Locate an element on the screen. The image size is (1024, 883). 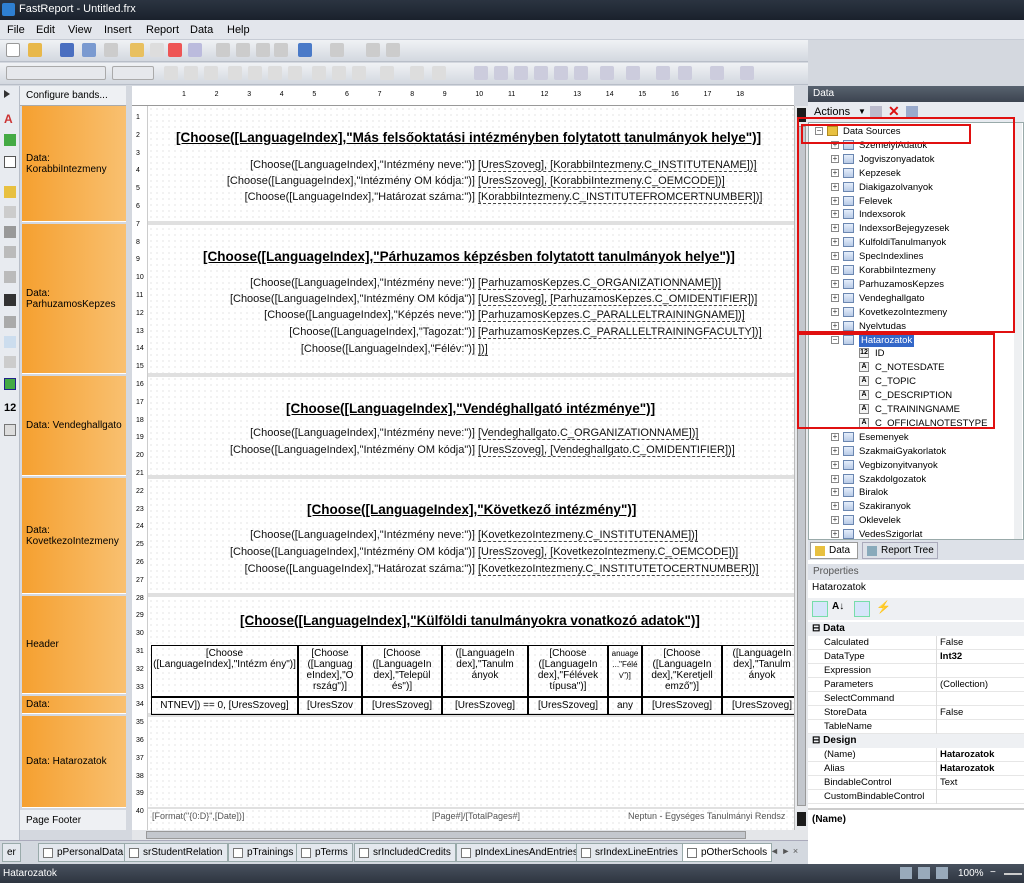
font-size-select is located at coordinates (133, 73).